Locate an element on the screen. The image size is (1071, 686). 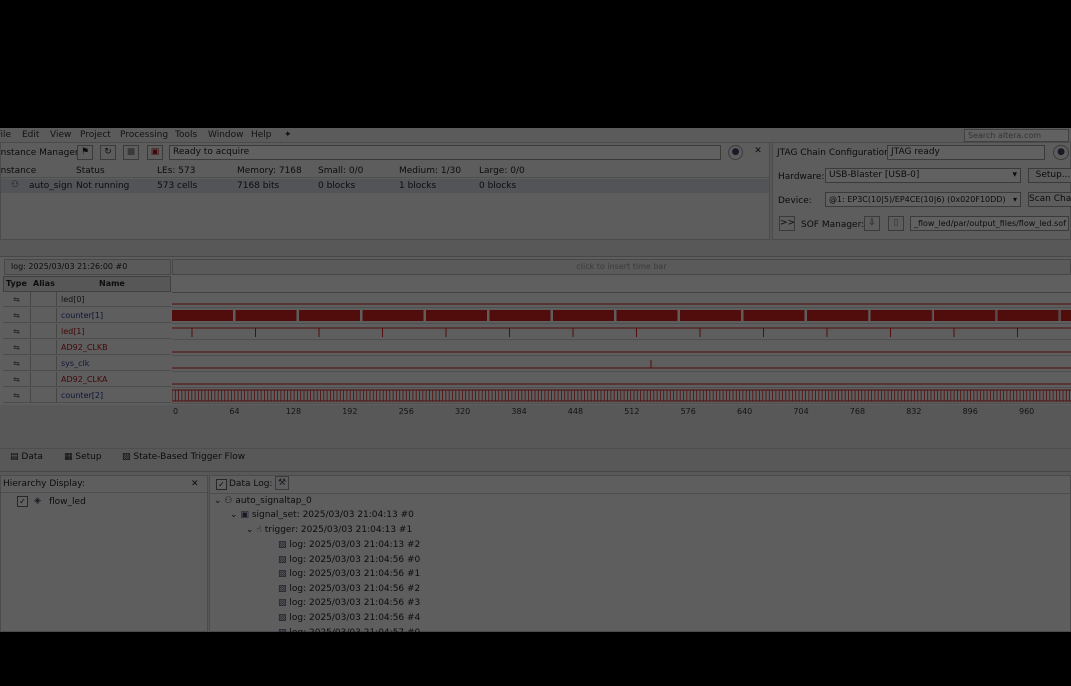
program-device-icon: ⇩ is located at coordinates (872, 223).